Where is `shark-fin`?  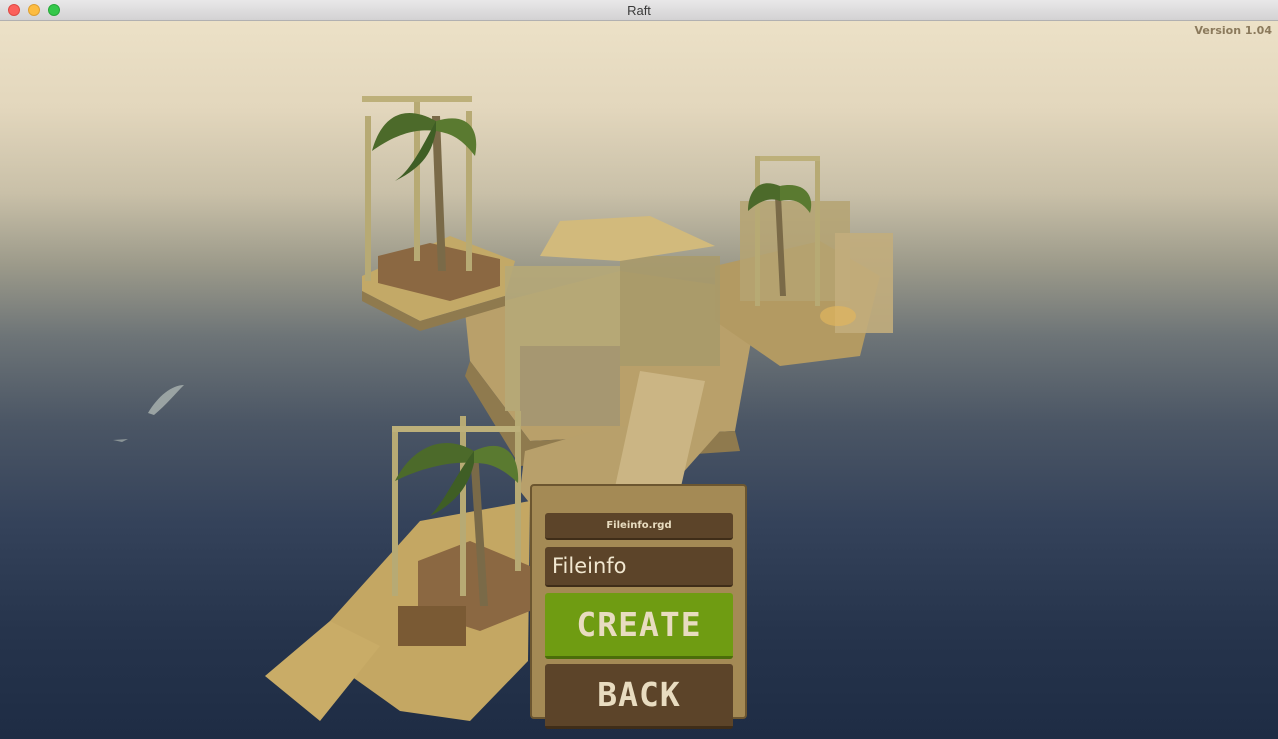 shark-fin is located at coordinates (148, 413).